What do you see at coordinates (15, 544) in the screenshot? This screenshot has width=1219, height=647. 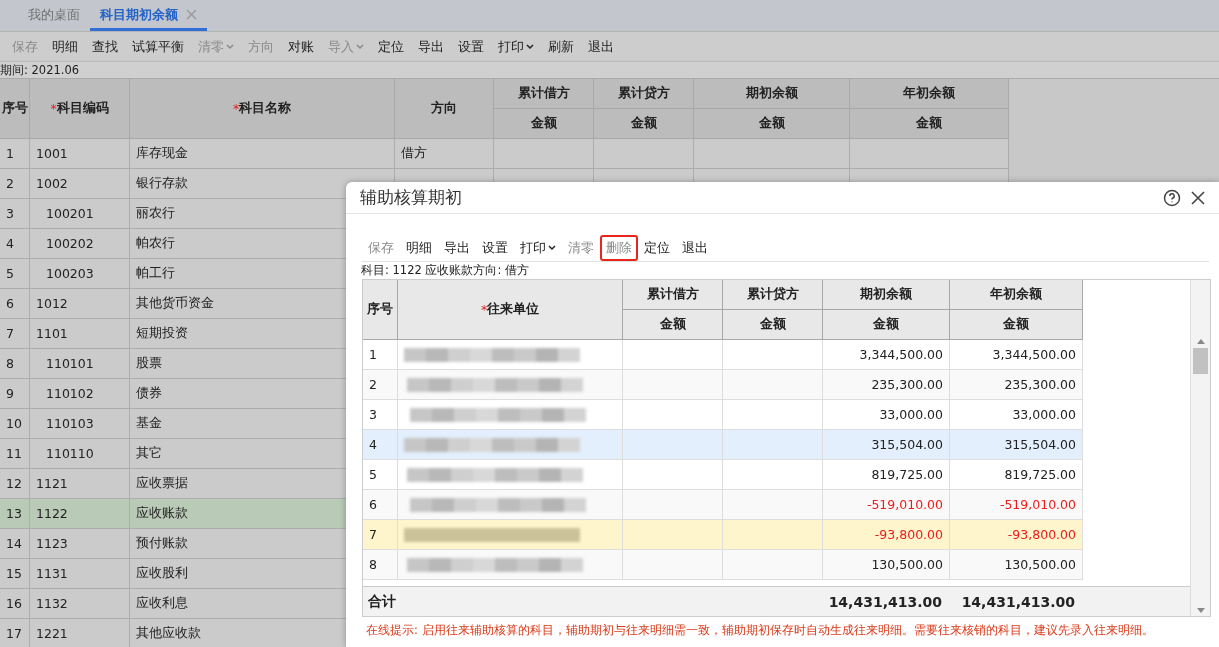 I see `row-number: 14` at bounding box center [15, 544].